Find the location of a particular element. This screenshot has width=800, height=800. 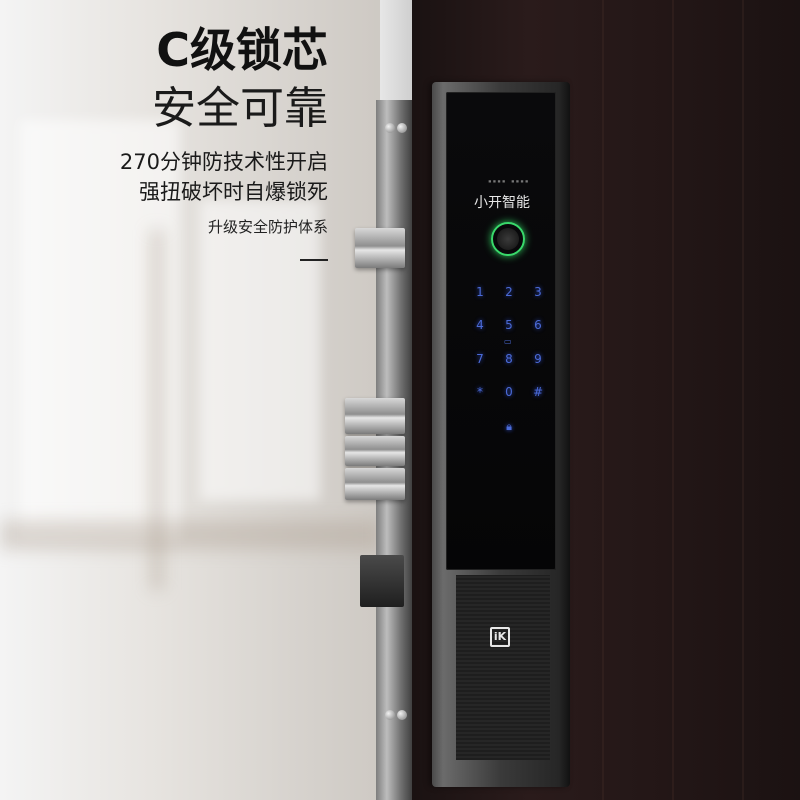

brand-logo: iK is located at coordinates (500, 637).